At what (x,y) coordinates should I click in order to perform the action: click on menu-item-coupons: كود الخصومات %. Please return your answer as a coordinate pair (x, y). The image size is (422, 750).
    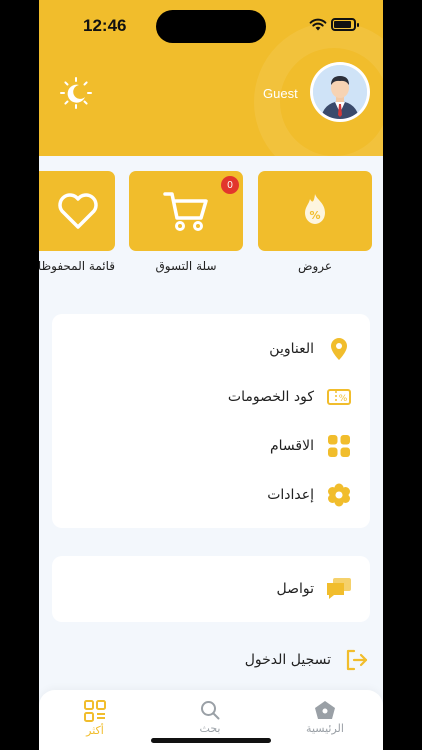
    Looking at the image, I should click on (290, 397).